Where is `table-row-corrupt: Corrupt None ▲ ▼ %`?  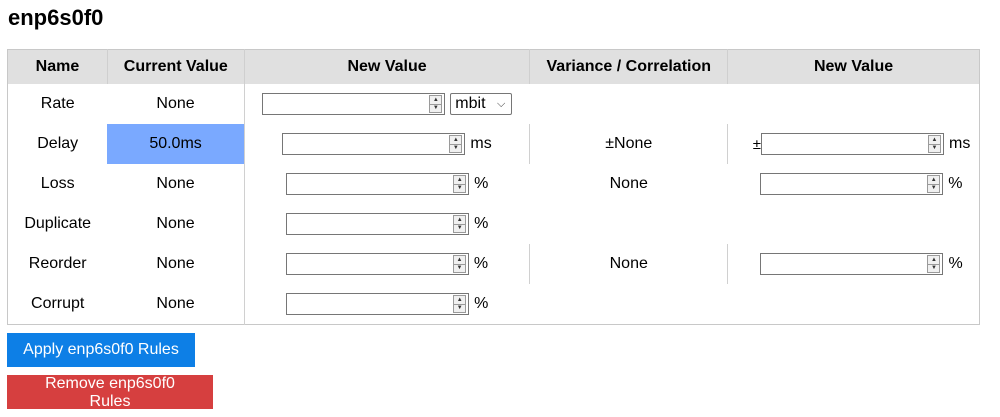
table-row-corrupt: Corrupt None ▲ ▼ % is located at coordinates (494, 304).